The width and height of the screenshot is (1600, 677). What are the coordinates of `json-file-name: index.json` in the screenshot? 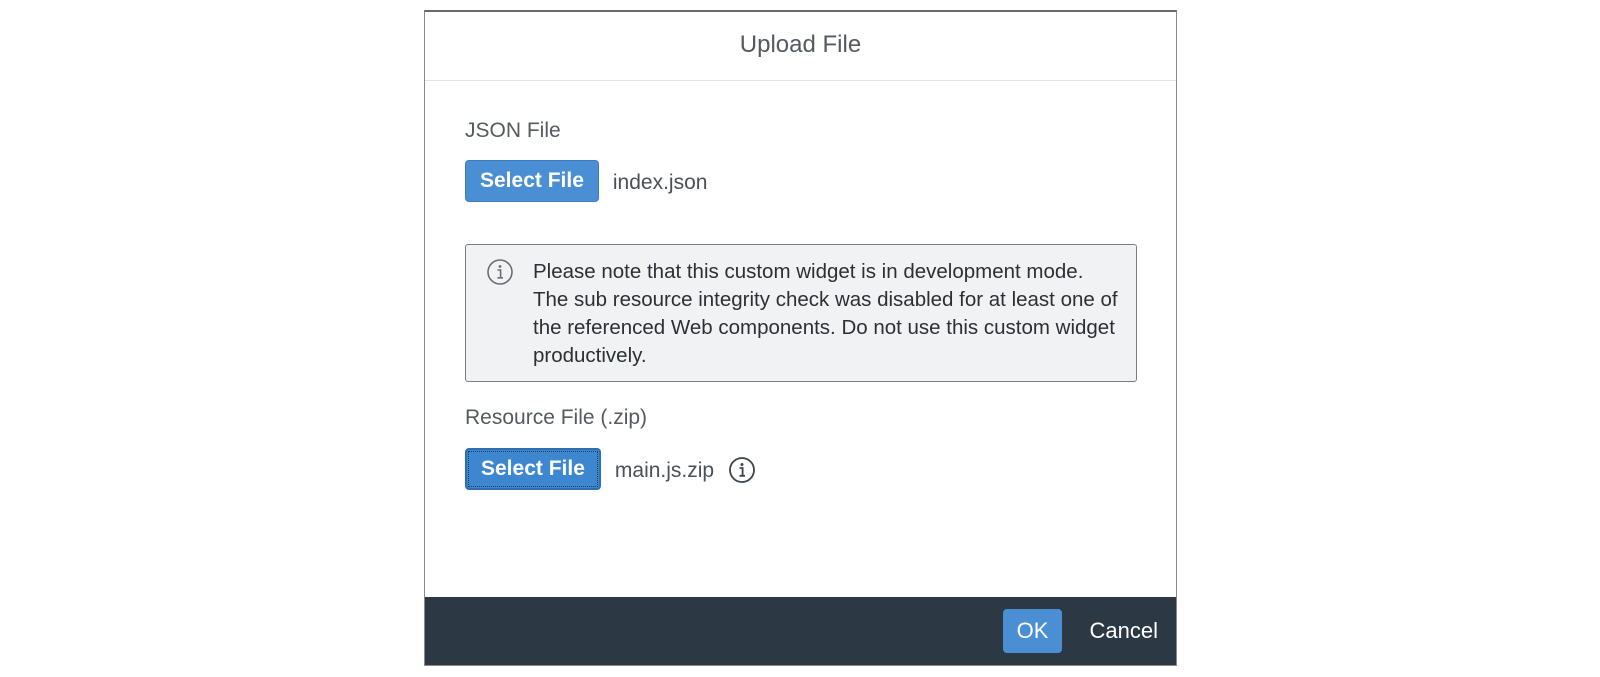 It's located at (660, 182).